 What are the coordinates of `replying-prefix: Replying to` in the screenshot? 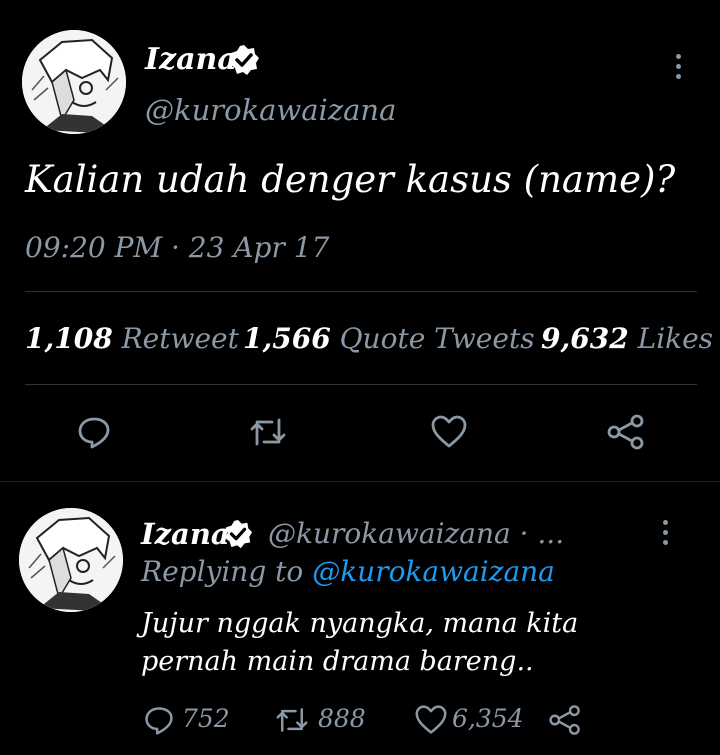 It's located at (222, 571).